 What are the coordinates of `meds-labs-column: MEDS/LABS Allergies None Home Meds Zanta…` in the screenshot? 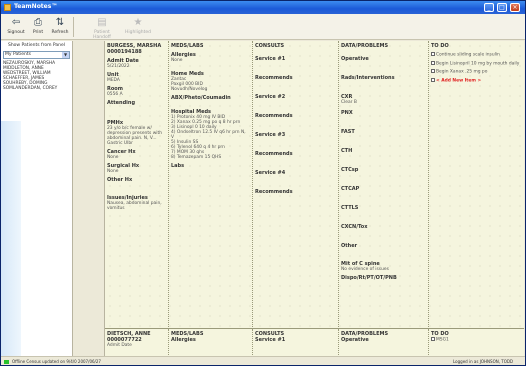 It's located at (211, 184).